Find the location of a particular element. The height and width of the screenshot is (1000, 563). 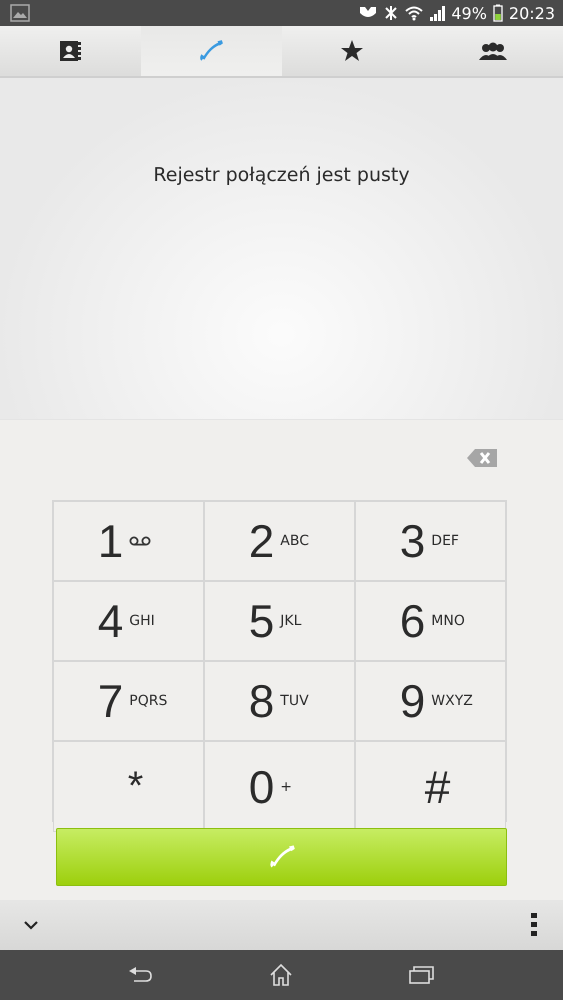

battery-icon is located at coordinates (497, 13).